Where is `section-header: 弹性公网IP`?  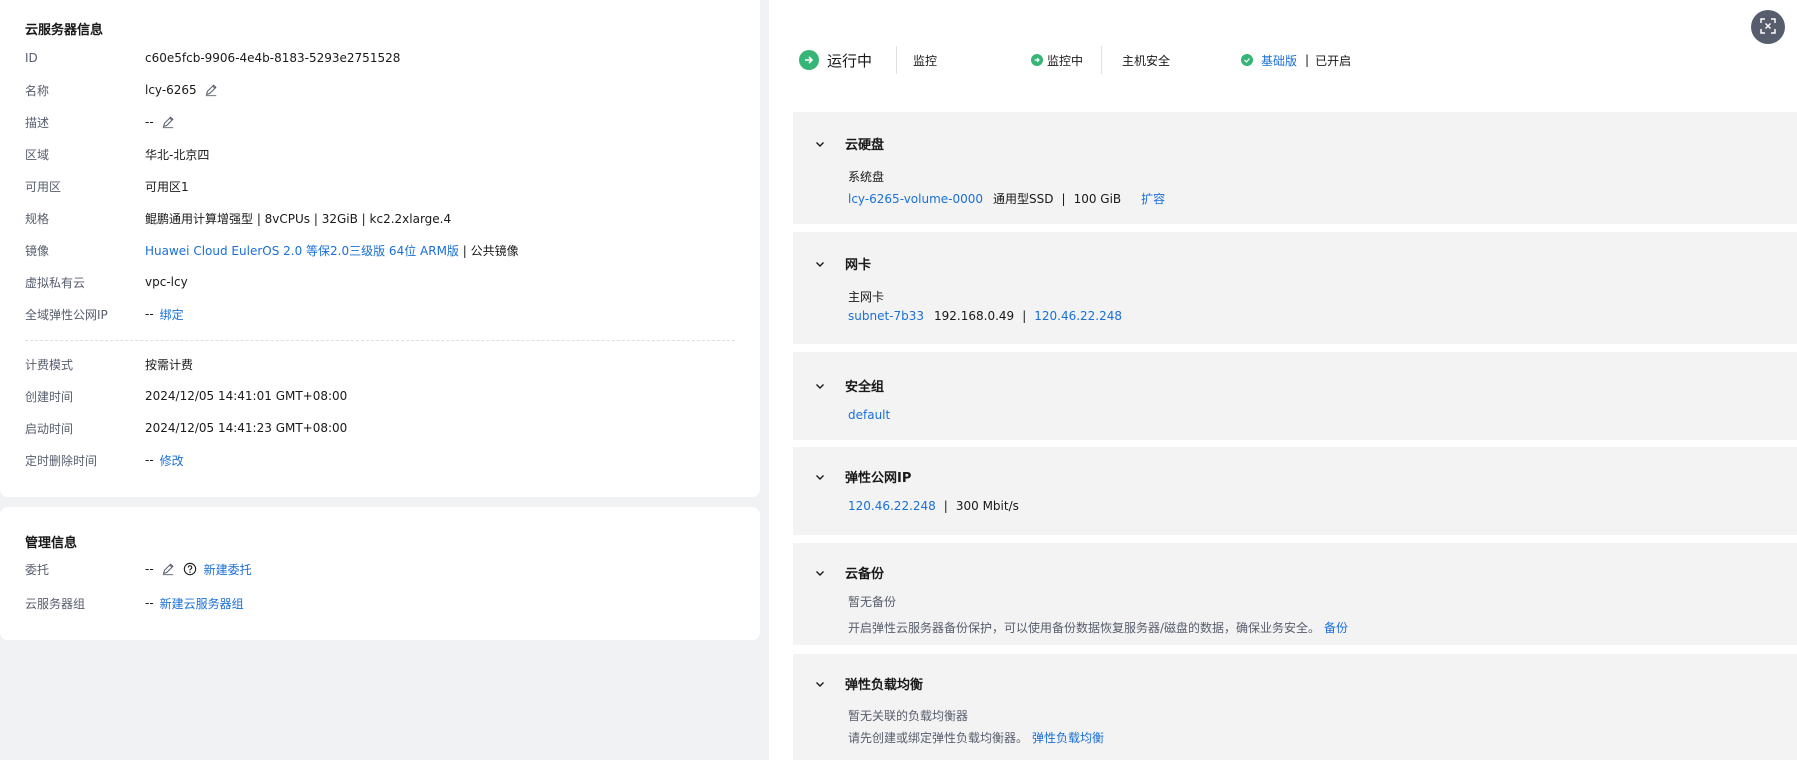 section-header: 弹性公网IP is located at coordinates (862, 476).